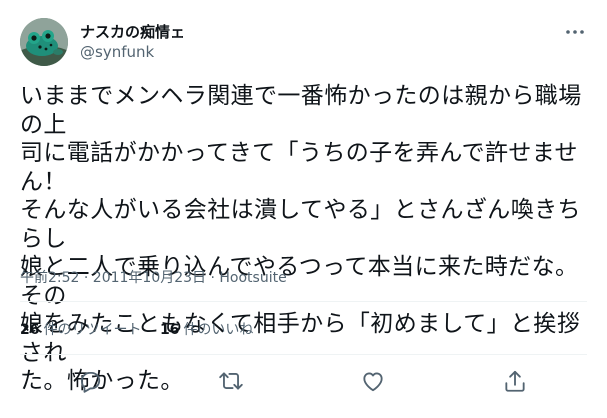  What do you see at coordinates (169, 330) in the screenshot?
I see `likes-count: 16` at bounding box center [169, 330].